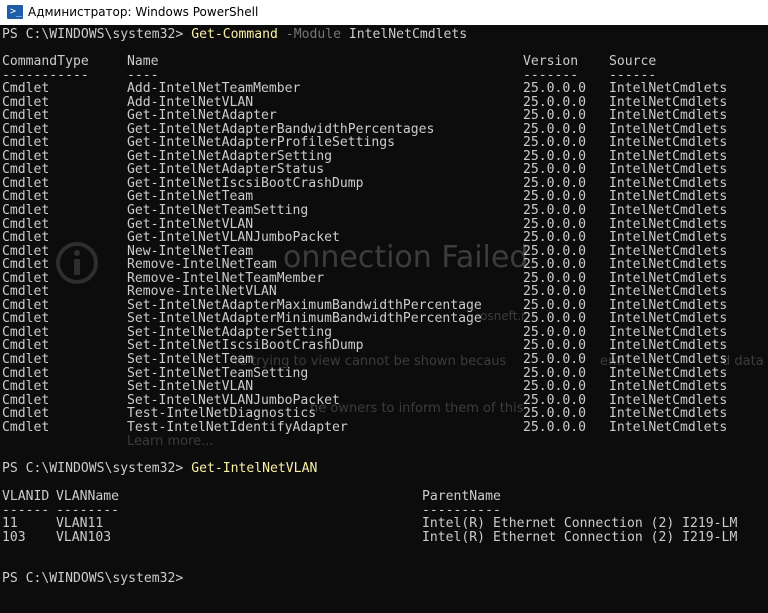 The image size is (768, 613). Describe the element at coordinates (214, 88) in the screenshot. I see `table-cell: Add-IntelNetTeamMember` at that location.